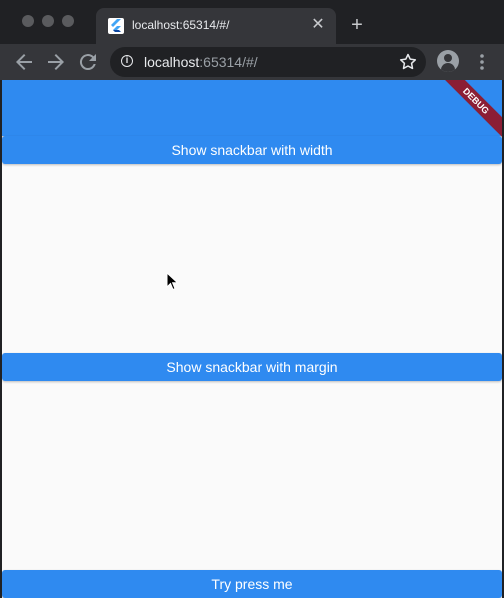 The image size is (504, 598). What do you see at coordinates (56, 62) in the screenshot?
I see `forward-arrow-icon` at bounding box center [56, 62].